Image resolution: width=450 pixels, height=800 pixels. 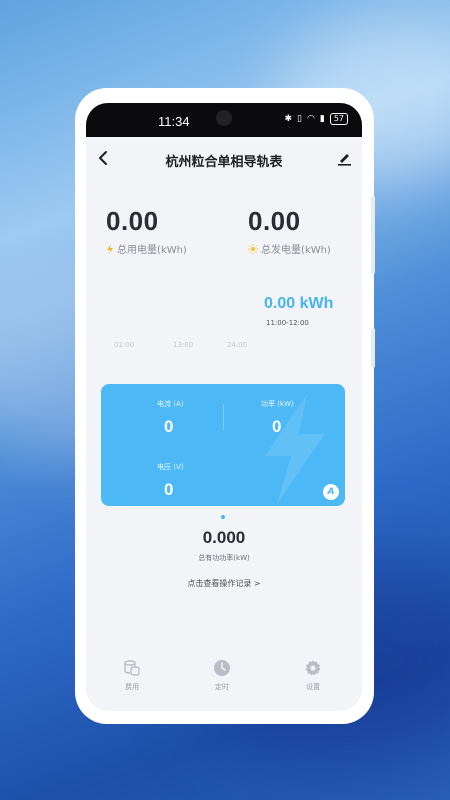 What do you see at coordinates (373, 235) in the screenshot?
I see `volume-button` at bounding box center [373, 235].